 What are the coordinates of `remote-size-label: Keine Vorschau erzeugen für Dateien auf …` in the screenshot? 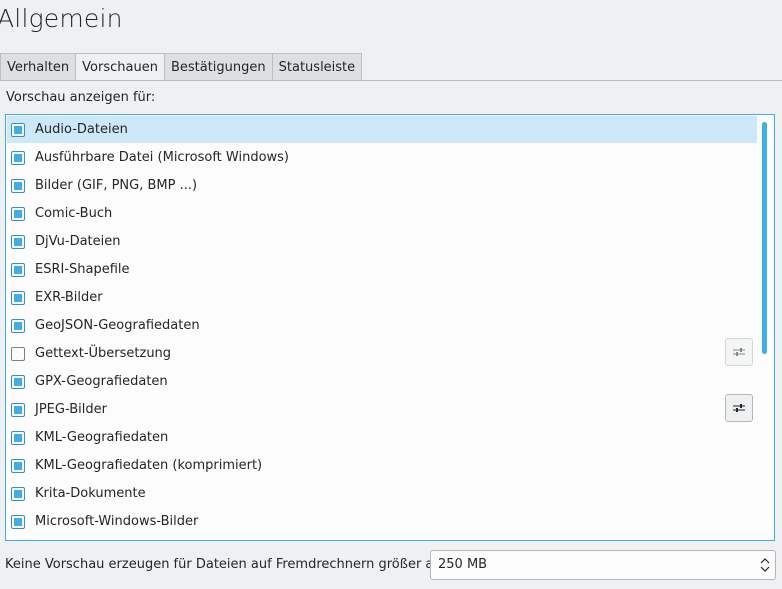 It's located at (227, 564).